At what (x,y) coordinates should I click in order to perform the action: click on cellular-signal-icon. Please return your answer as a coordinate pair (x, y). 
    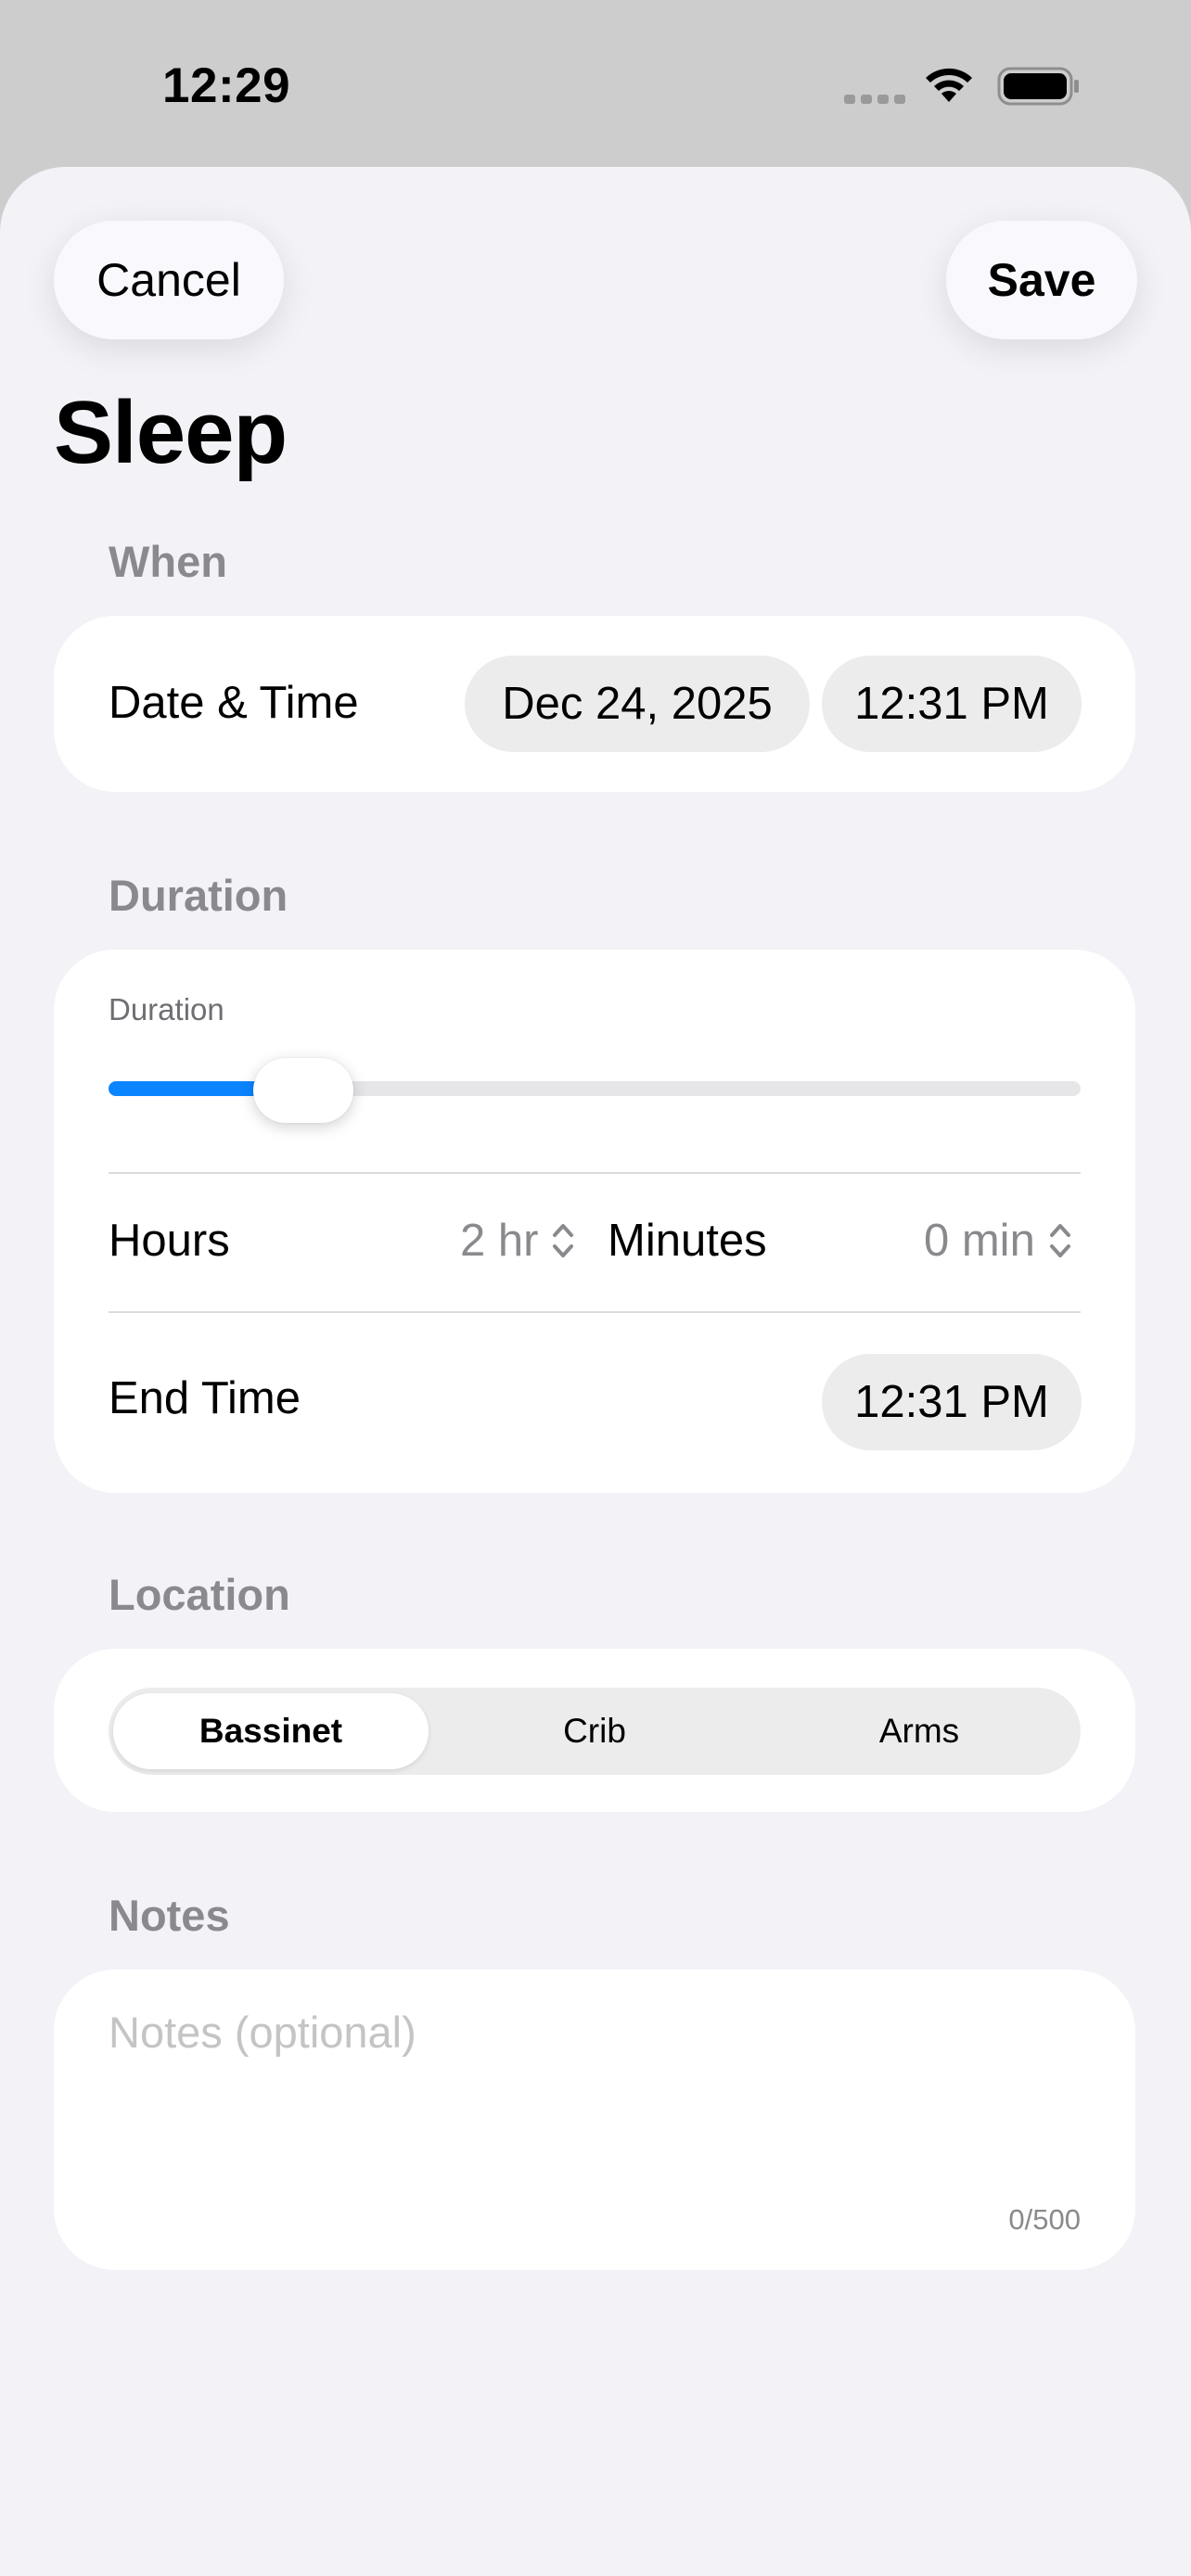
    Looking at the image, I should click on (874, 99).